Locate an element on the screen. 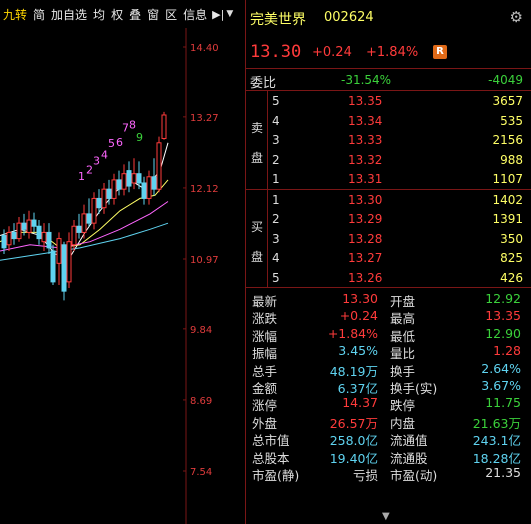  gear-icon: ⚙ is located at coordinates (516, 17).